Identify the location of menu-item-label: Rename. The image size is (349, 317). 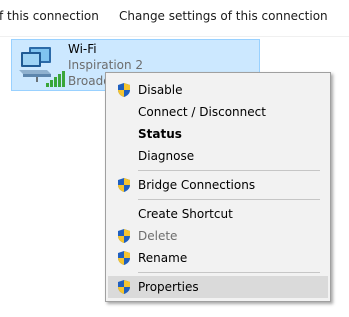
(163, 258).